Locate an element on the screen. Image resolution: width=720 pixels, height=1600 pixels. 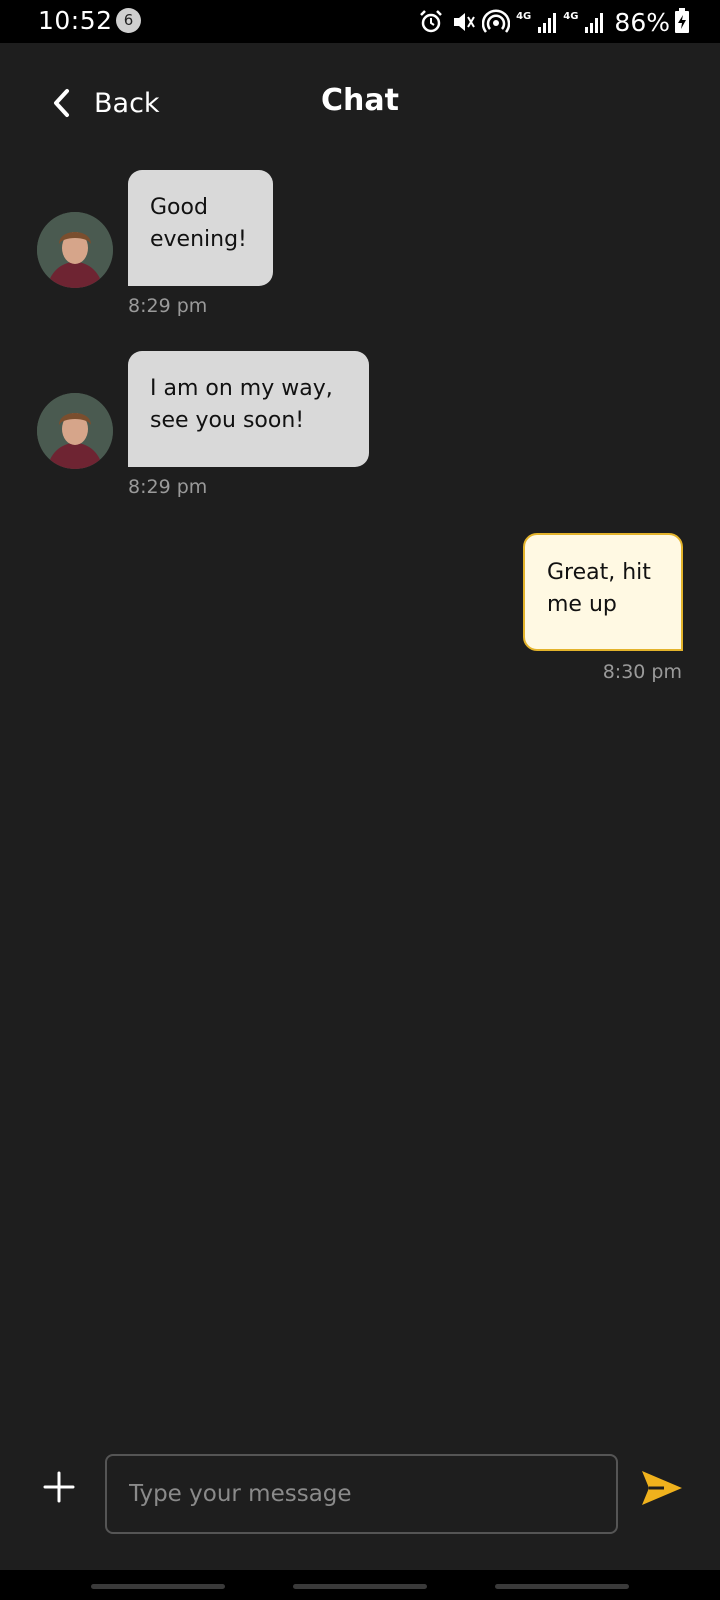
notification-count-badge: 6 is located at coordinates (128, 20).